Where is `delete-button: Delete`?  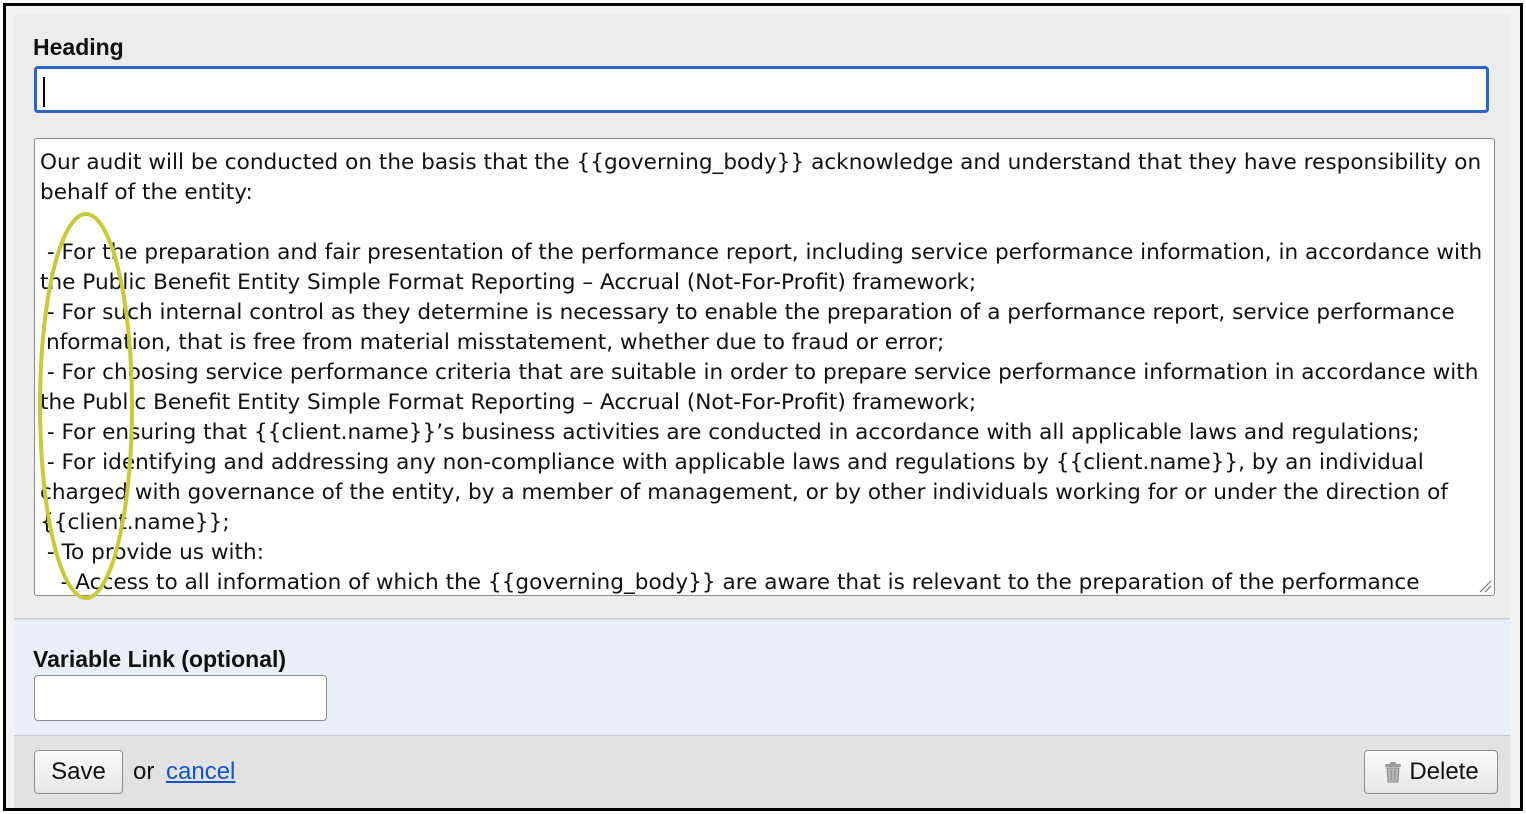
delete-button: Delete is located at coordinates (1431, 772).